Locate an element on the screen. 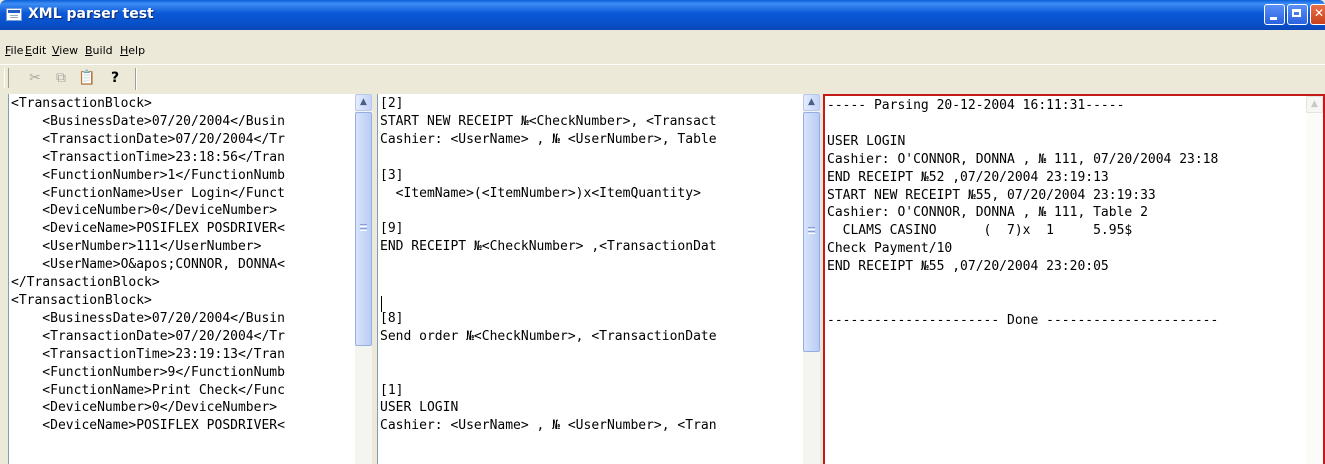  copy-icon: ⧉ is located at coordinates (61, 78).